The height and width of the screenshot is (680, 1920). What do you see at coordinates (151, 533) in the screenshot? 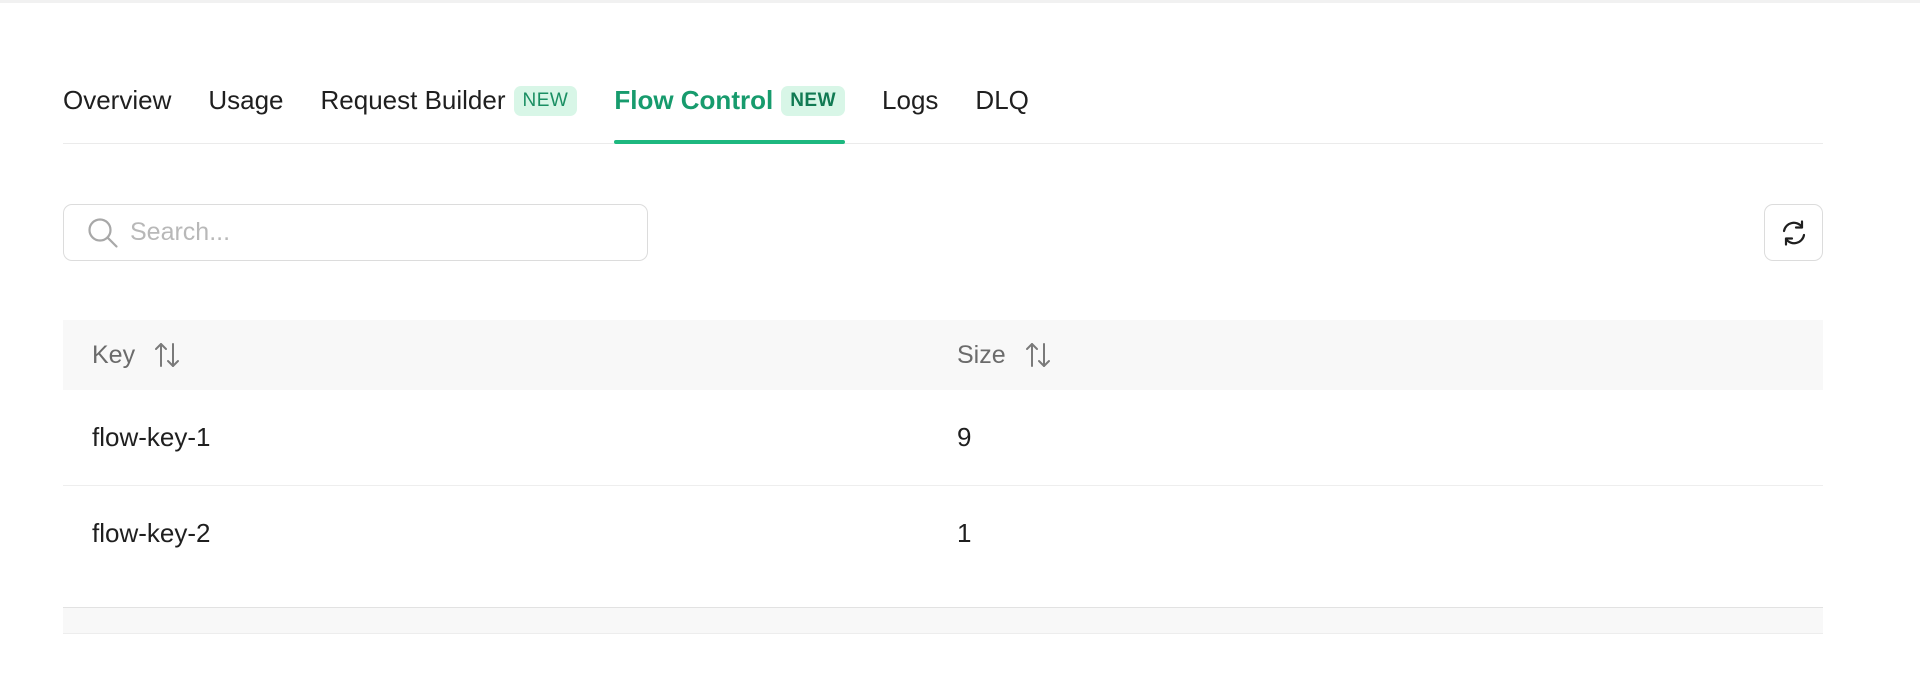
I see `cell-key: flow-key-2` at bounding box center [151, 533].